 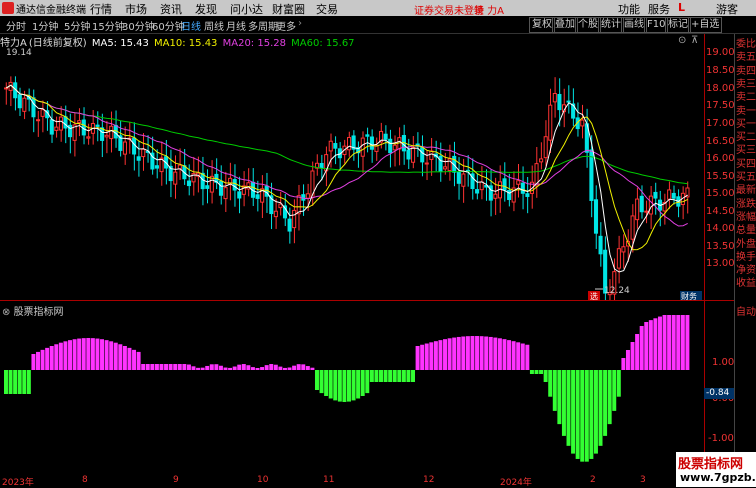 What do you see at coordinates (168, 25) in the screenshot?
I see `period-60min: 60分钟` at bounding box center [168, 25].